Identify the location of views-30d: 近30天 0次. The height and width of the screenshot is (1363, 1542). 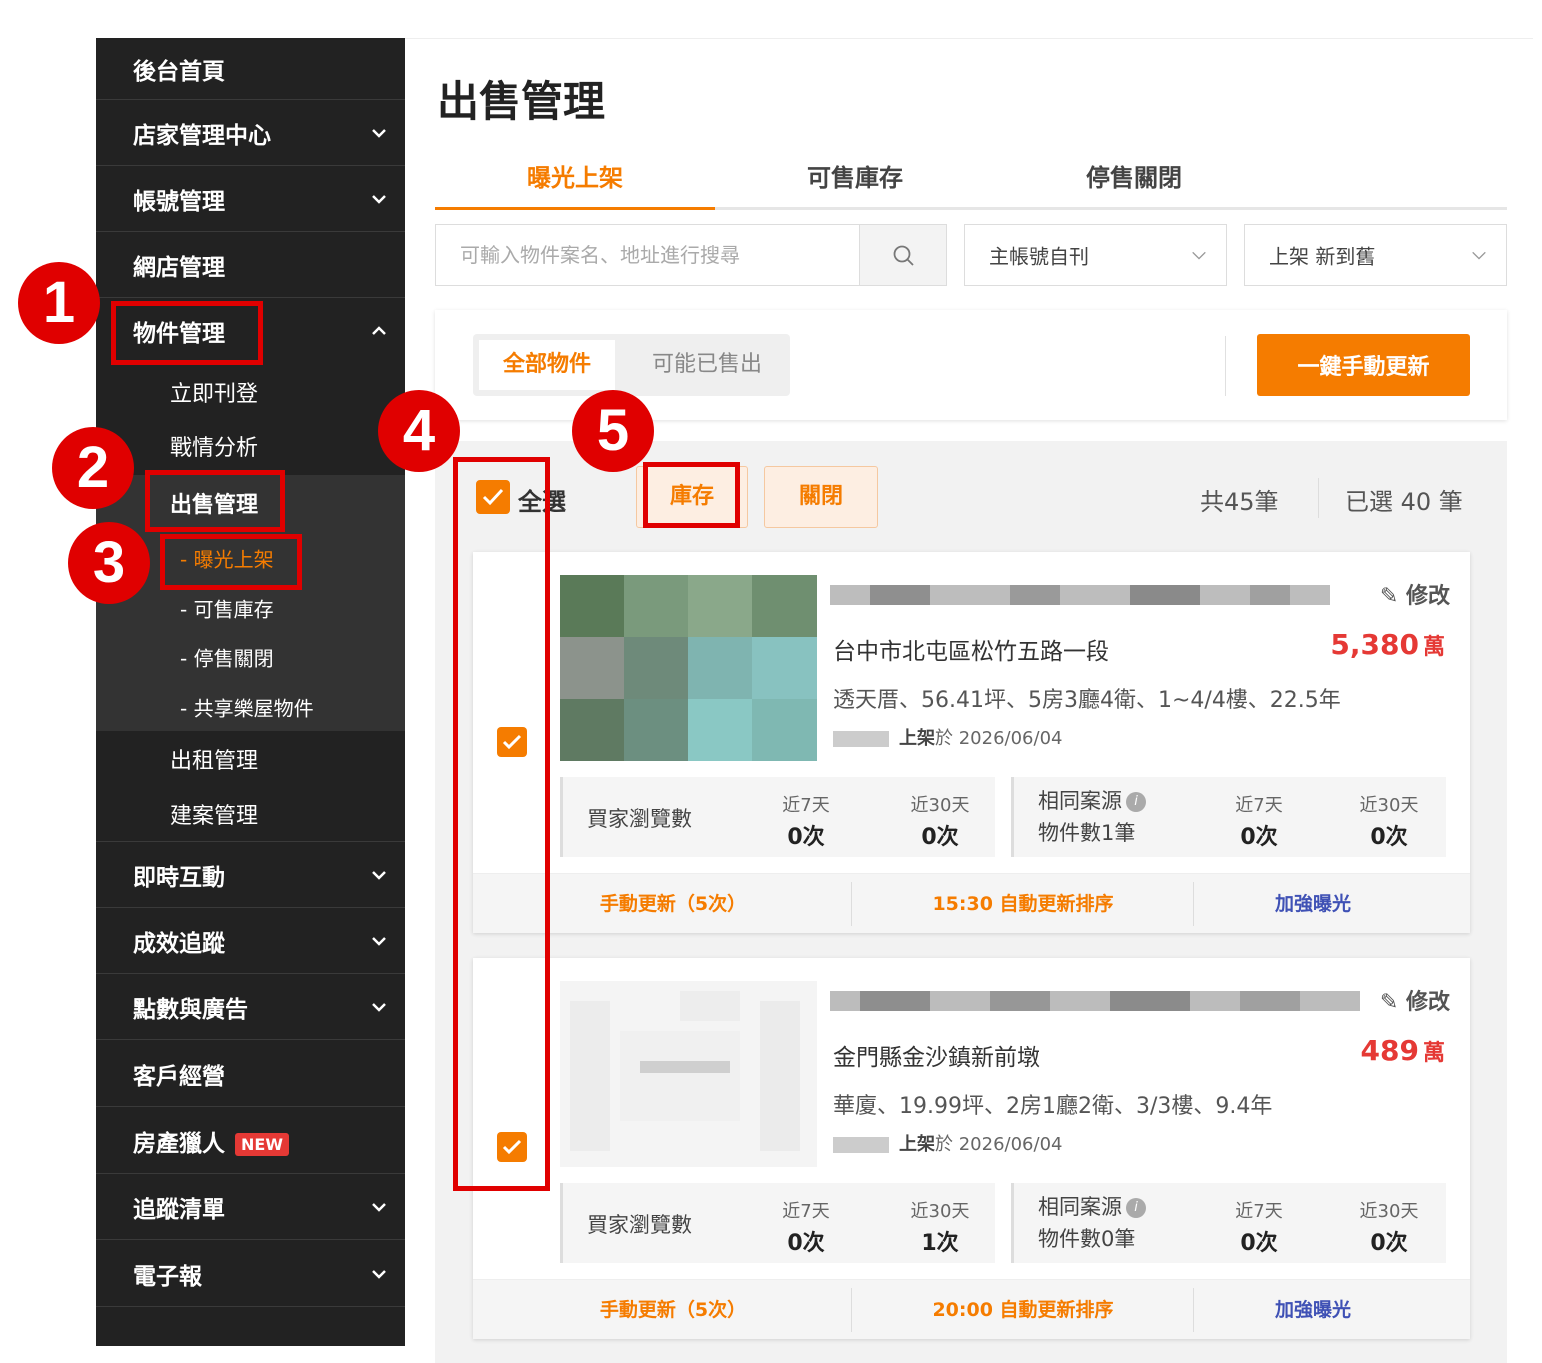
(940, 821).